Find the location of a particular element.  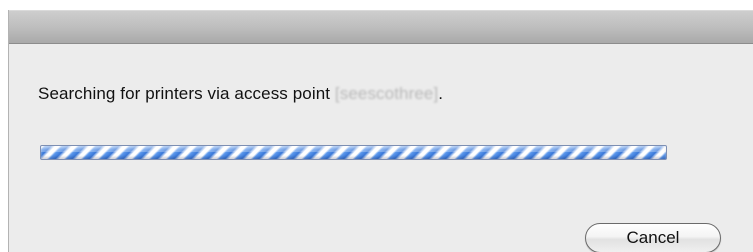

cancel-button: Cancel is located at coordinates (653, 237).